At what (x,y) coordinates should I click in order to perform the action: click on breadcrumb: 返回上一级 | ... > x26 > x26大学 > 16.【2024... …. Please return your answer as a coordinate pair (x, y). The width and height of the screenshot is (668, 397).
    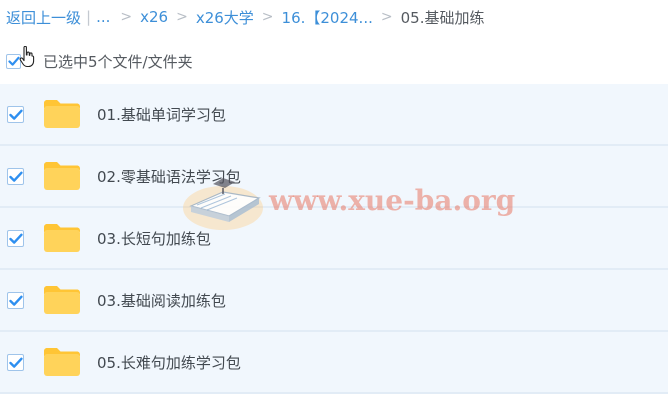
    Looking at the image, I should click on (245, 17).